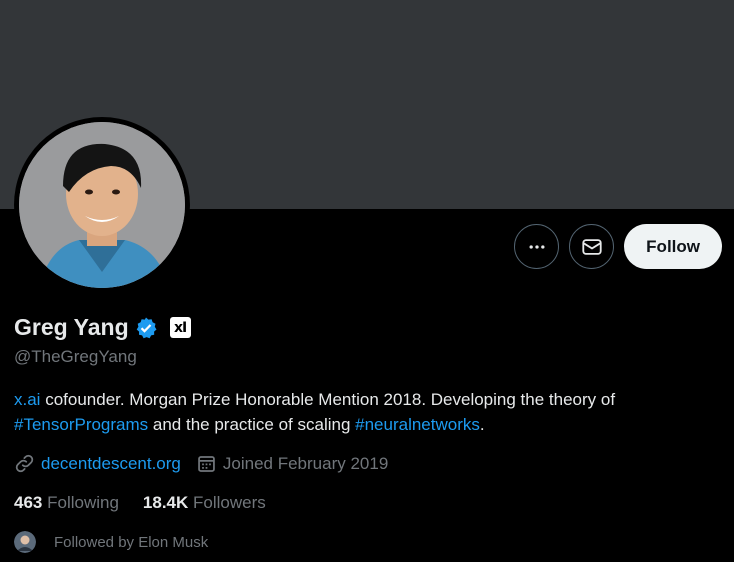  What do you see at coordinates (71, 327) in the screenshot?
I see `display-name: Greg Yang` at bounding box center [71, 327].